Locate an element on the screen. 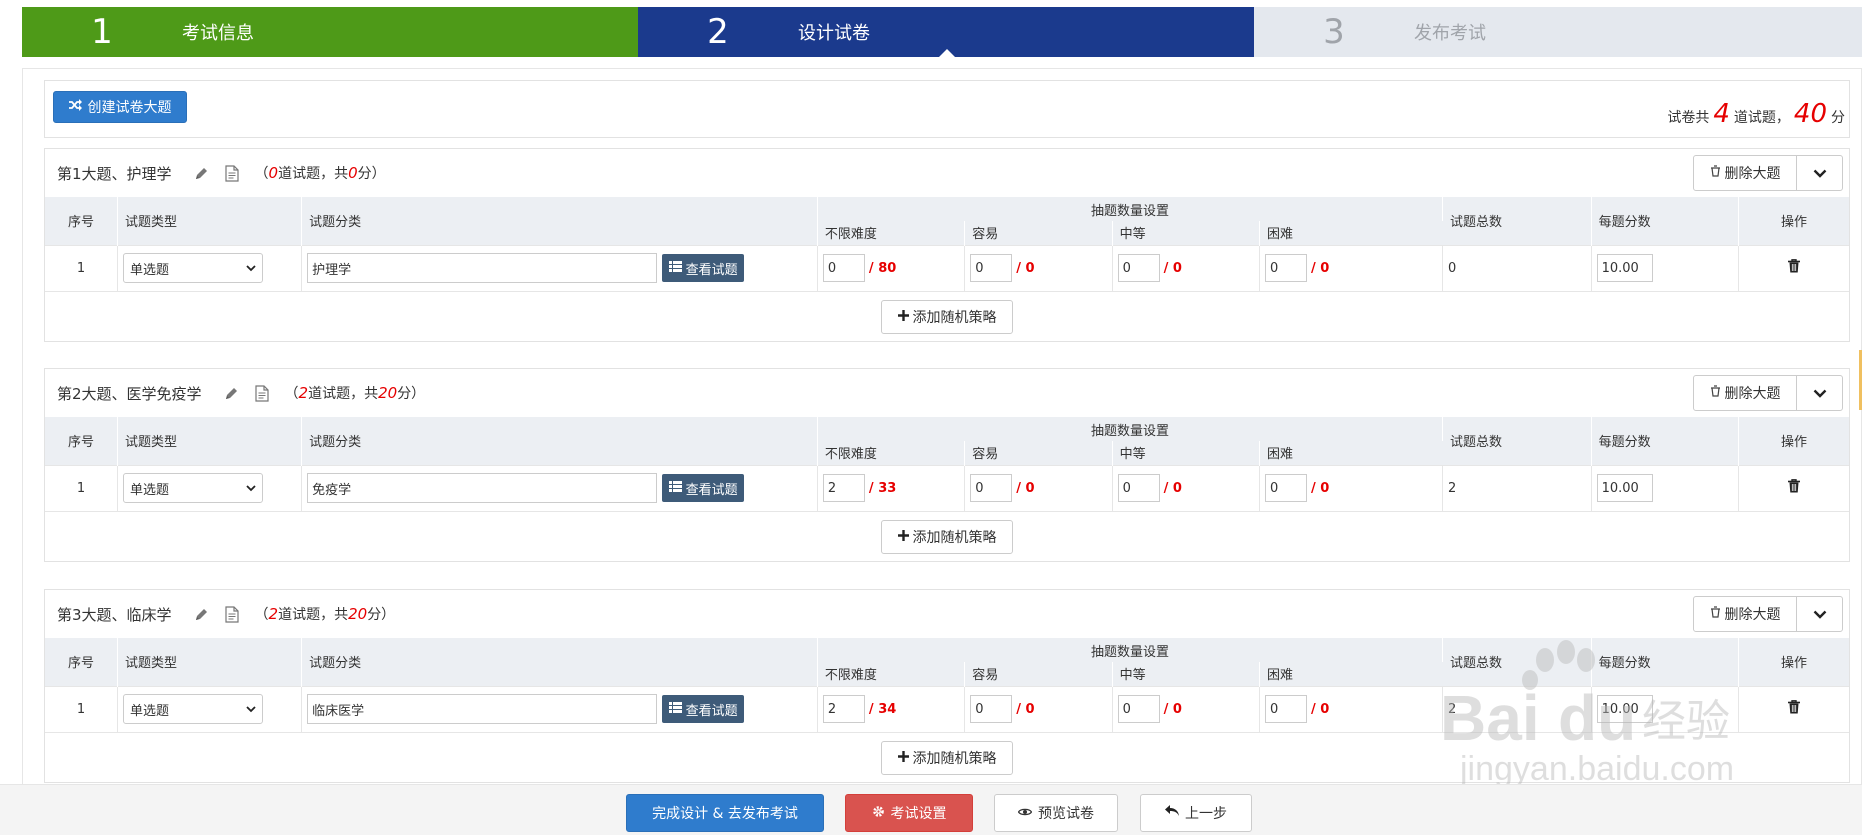  step-exam-info: 1 考试信息 is located at coordinates (330, 32).